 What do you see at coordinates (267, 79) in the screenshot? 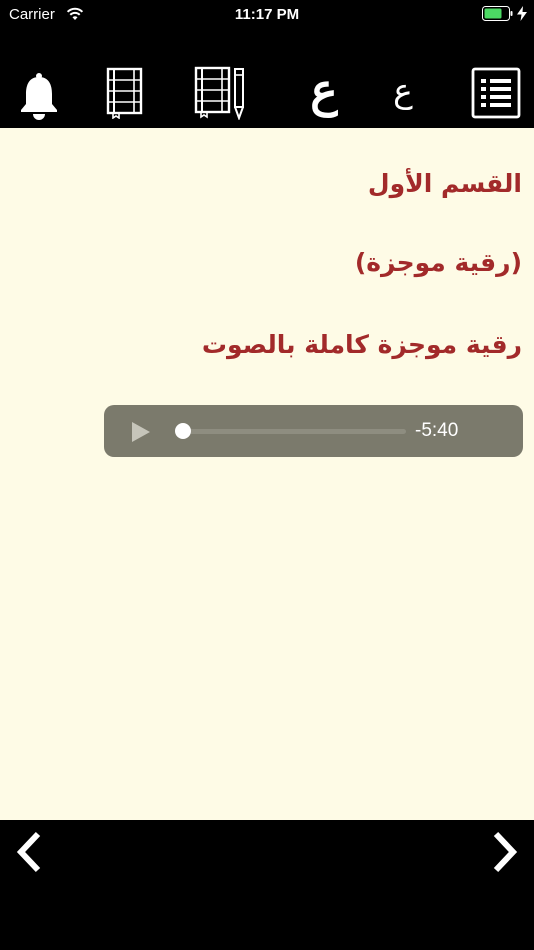
I see `toolbar: ع ع` at bounding box center [267, 79].